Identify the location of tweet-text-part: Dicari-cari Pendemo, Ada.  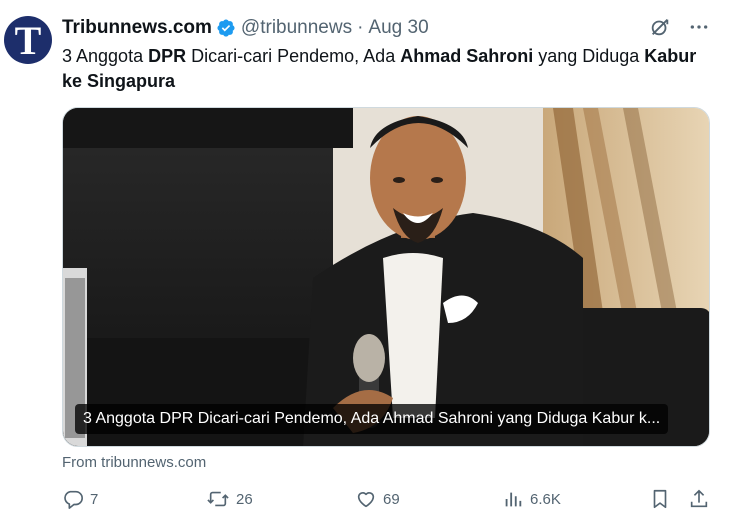
(293, 56).